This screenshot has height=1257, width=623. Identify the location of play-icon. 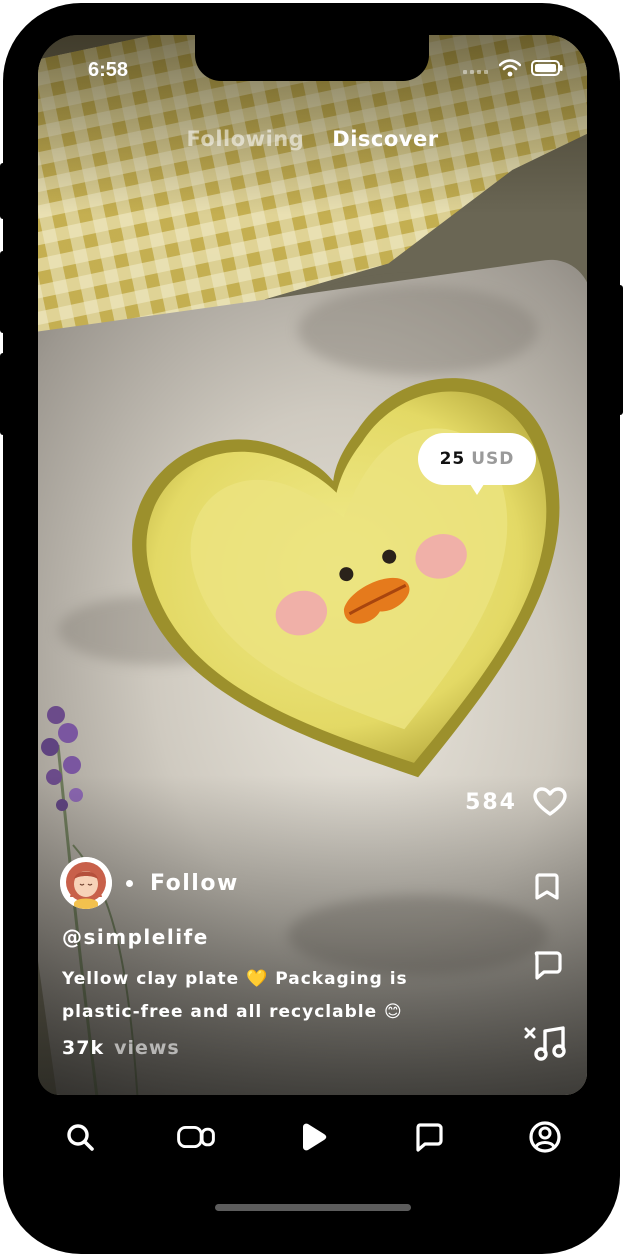
(314, 1137).